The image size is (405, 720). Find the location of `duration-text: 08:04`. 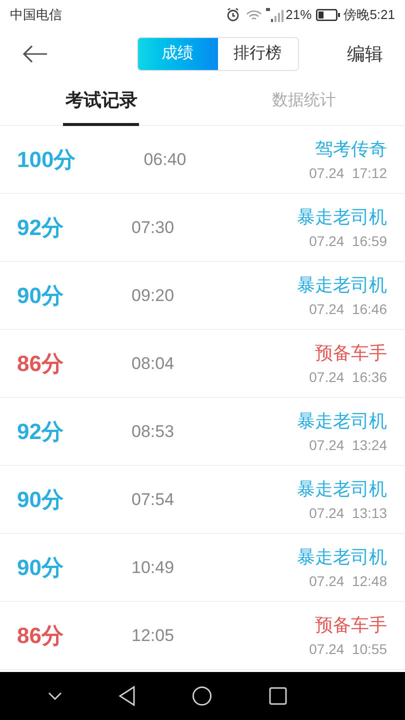

duration-text: 08:04 is located at coordinates (152, 363).